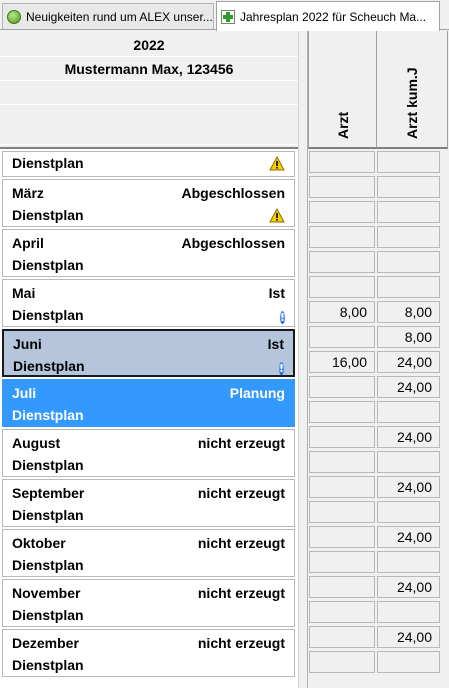 The image size is (449, 688). I want to click on column-header-label: Arzt kum.J, so click(412, 103).